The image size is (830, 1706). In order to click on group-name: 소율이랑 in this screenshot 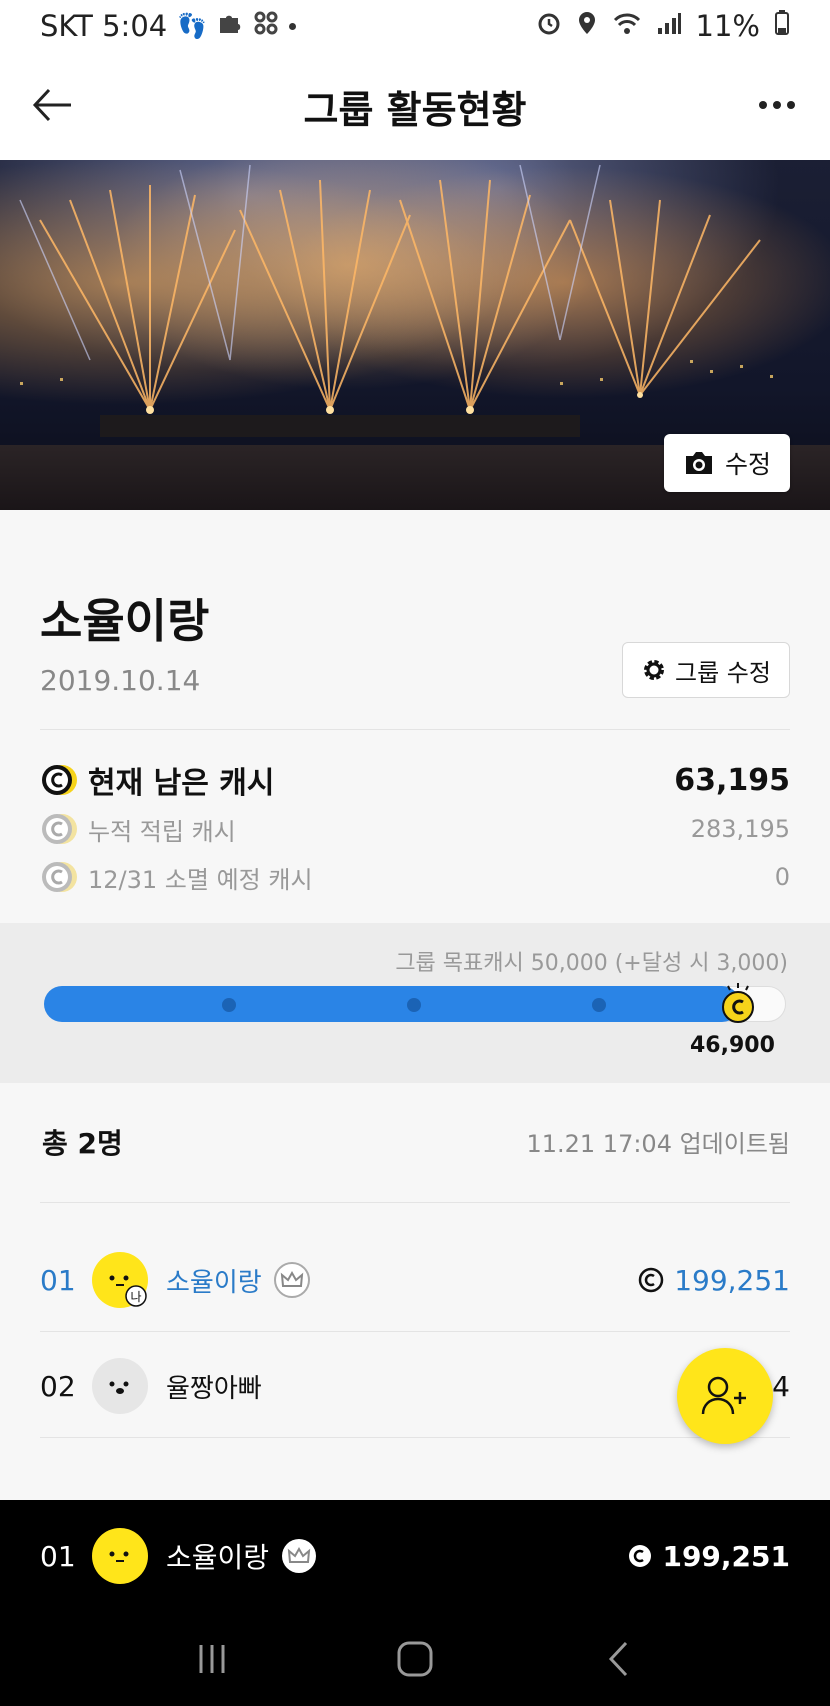, I will do `click(125, 621)`.